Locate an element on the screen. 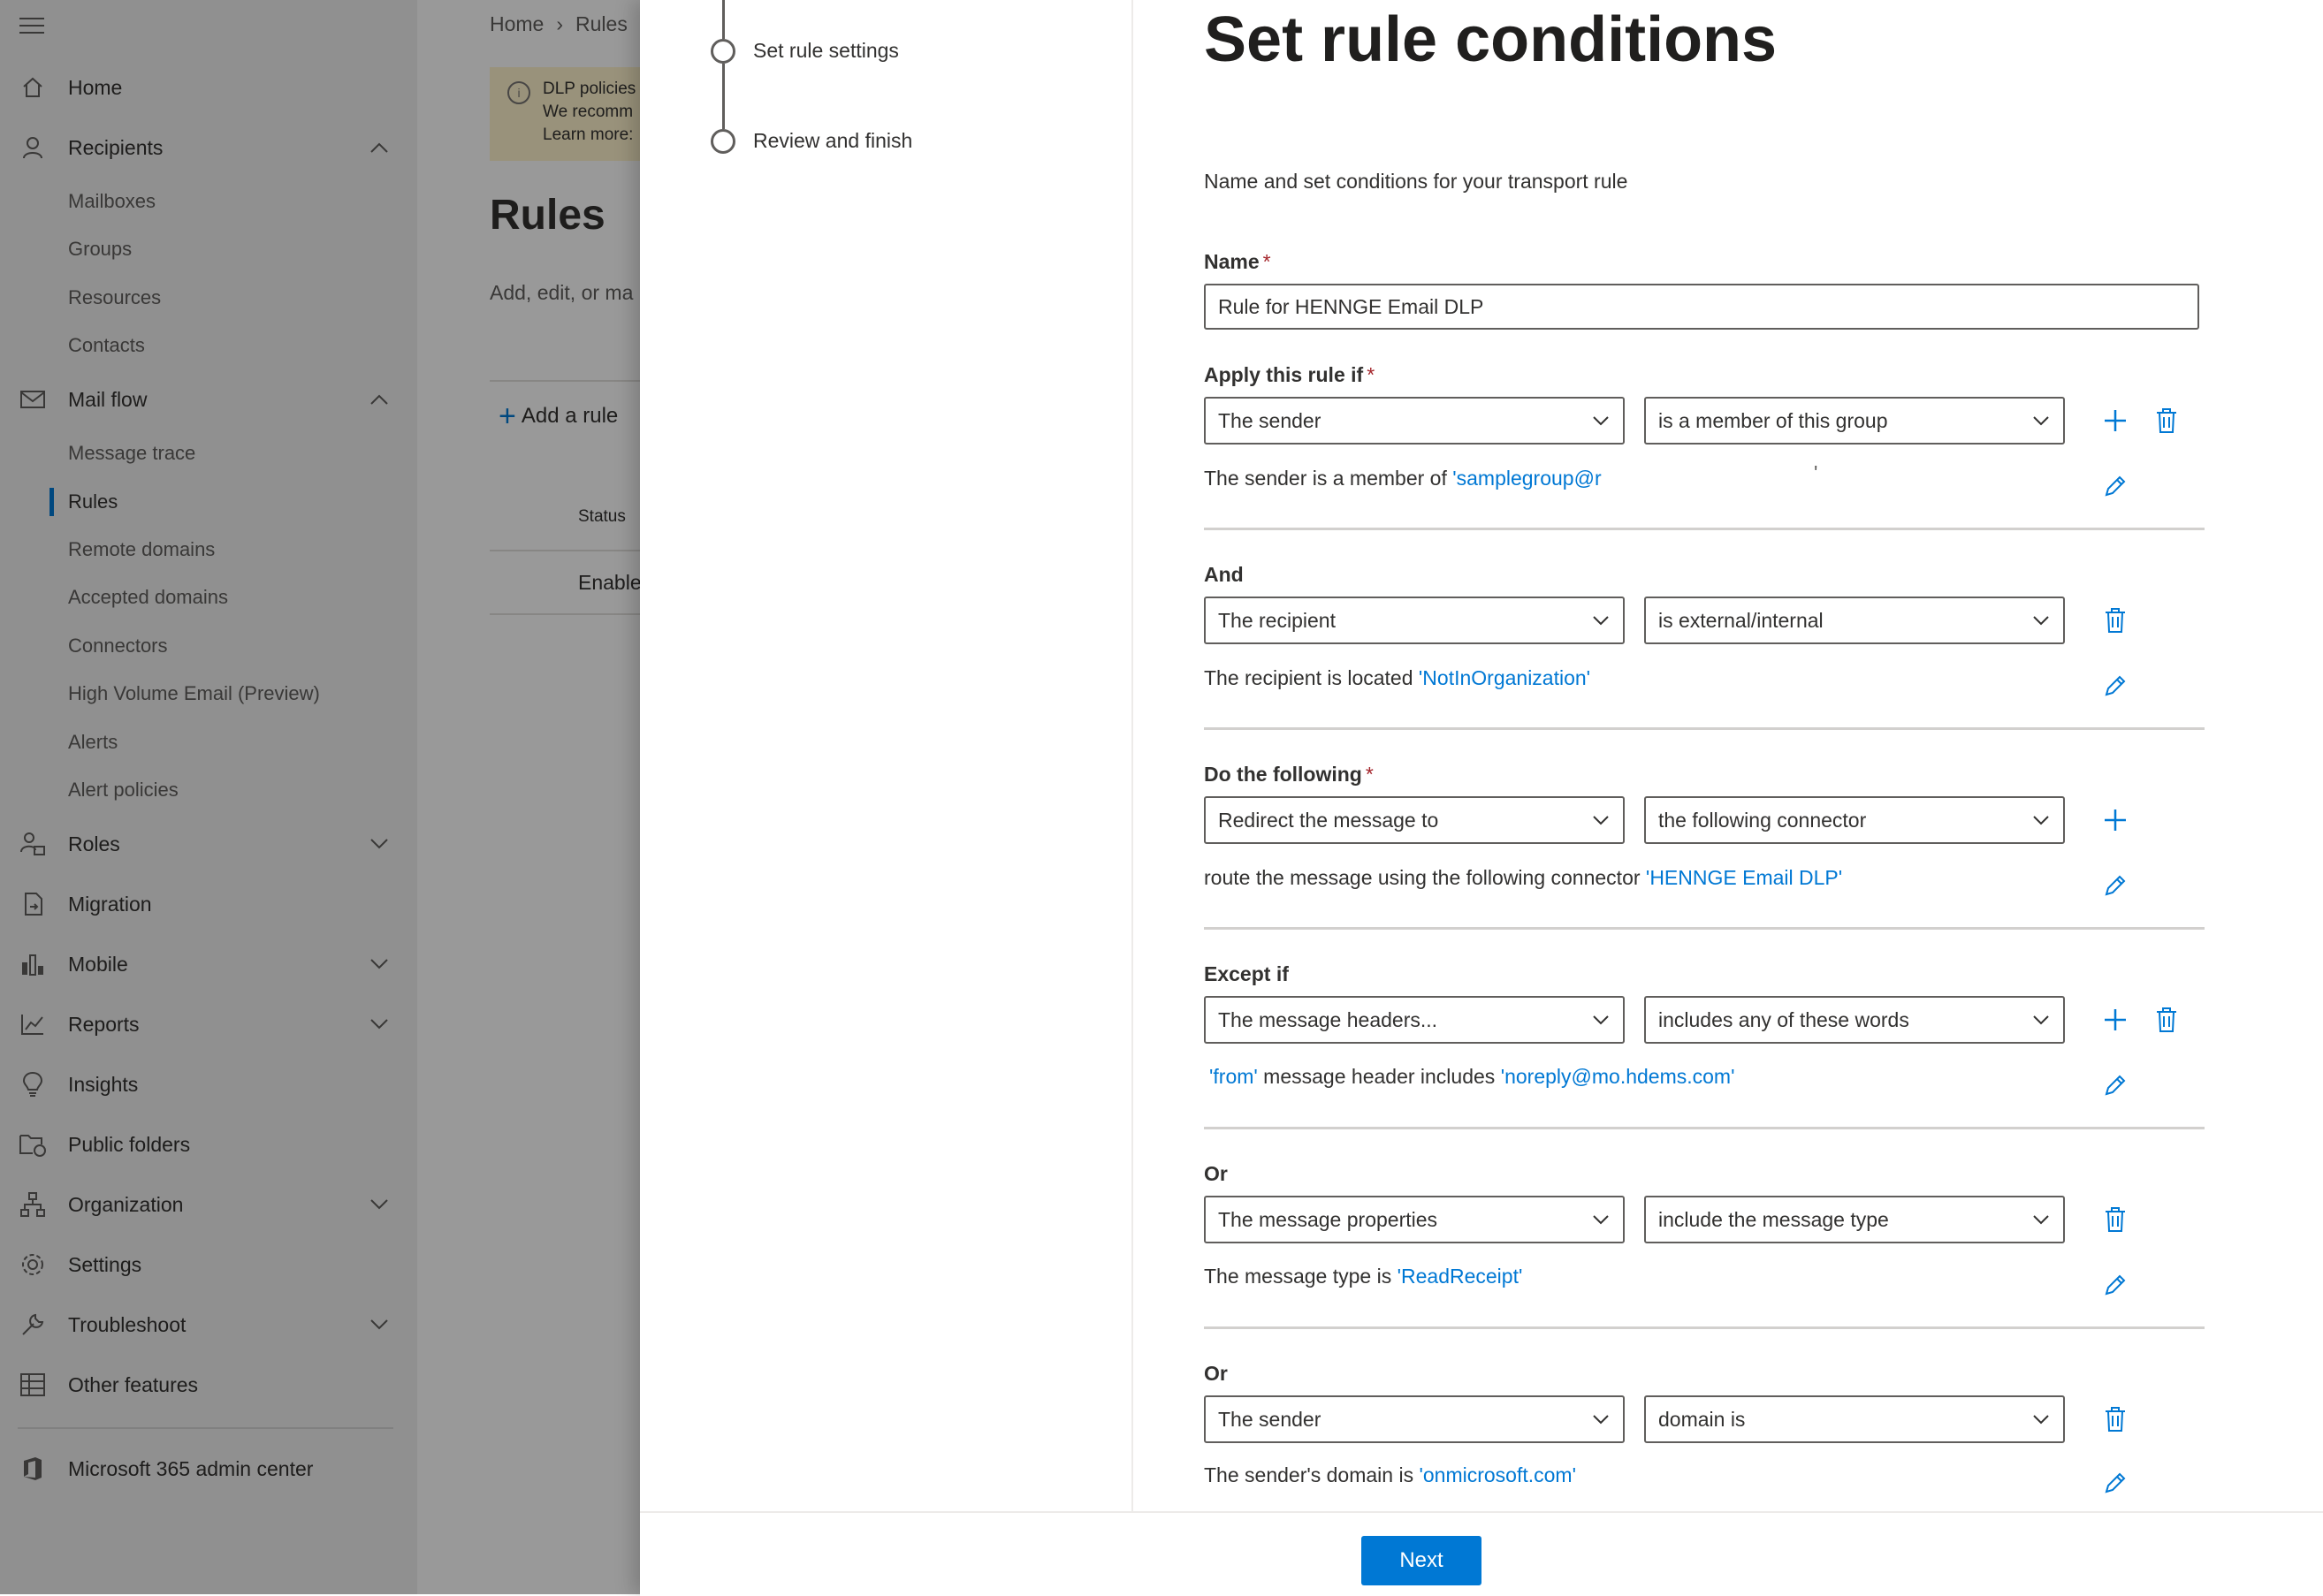 This screenshot has width=2323, height=1596. nav-item-label: Home is located at coordinates (95, 87).